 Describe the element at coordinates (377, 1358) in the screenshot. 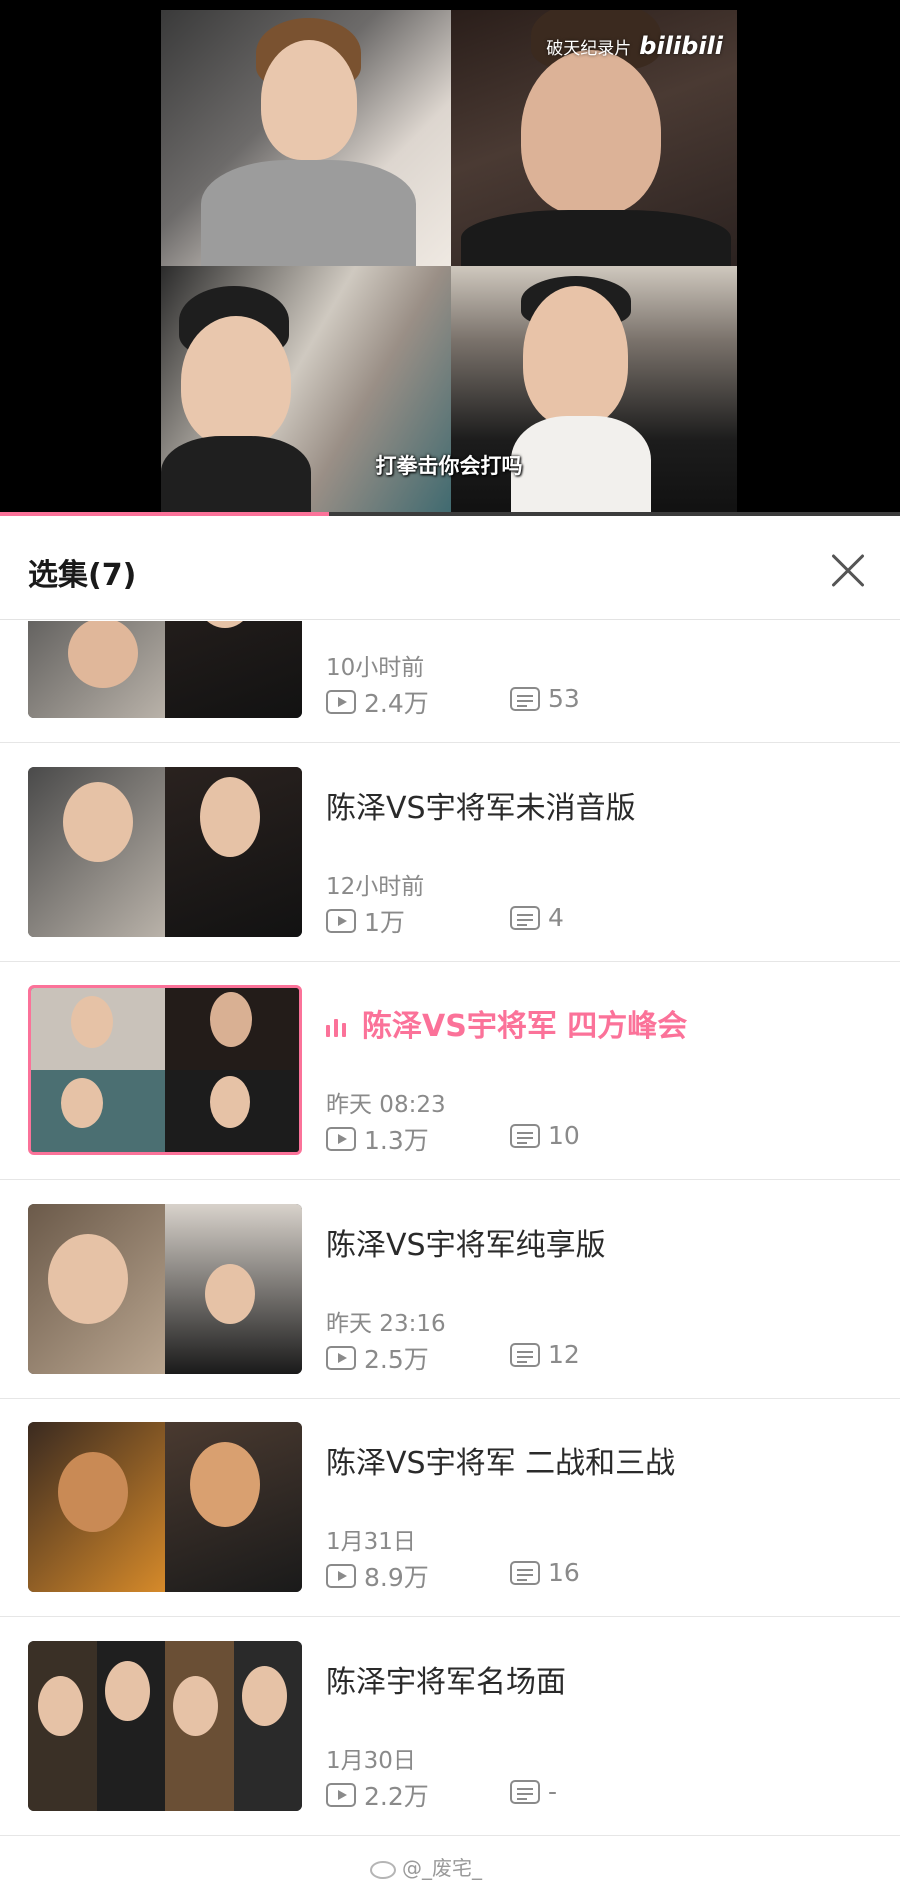

I see `view-count: 2.5万` at that location.